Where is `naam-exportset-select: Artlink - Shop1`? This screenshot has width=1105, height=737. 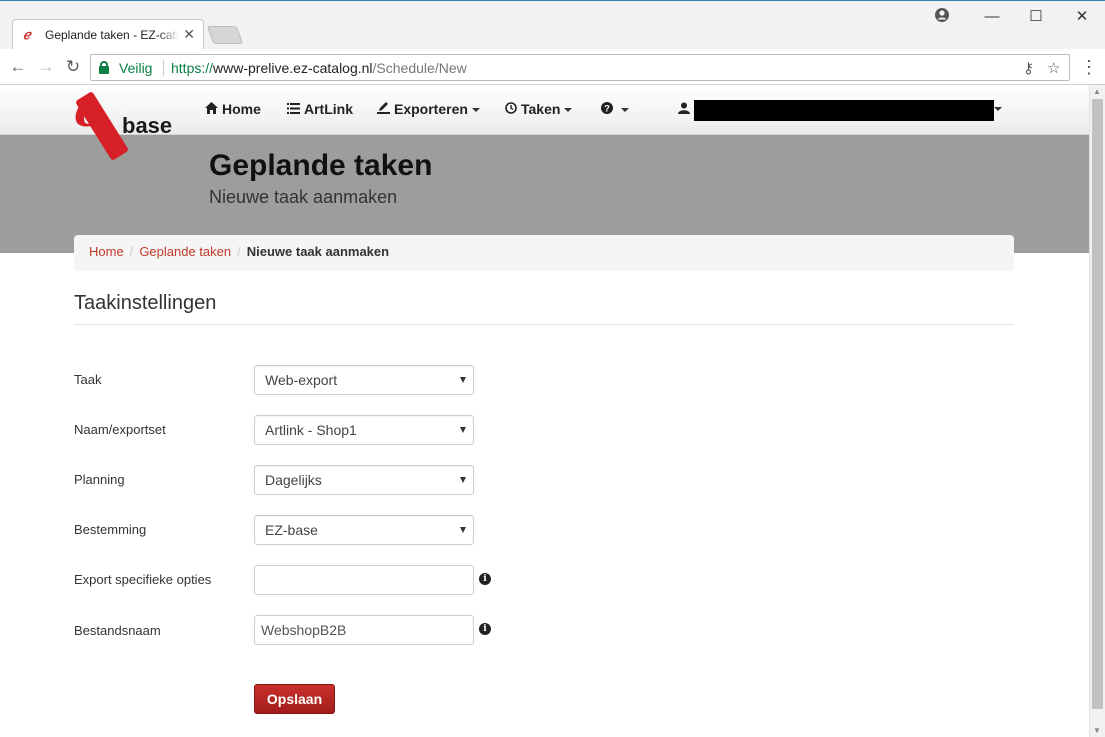 naam-exportset-select: Artlink - Shop1 is located at coordinates (364, 430).